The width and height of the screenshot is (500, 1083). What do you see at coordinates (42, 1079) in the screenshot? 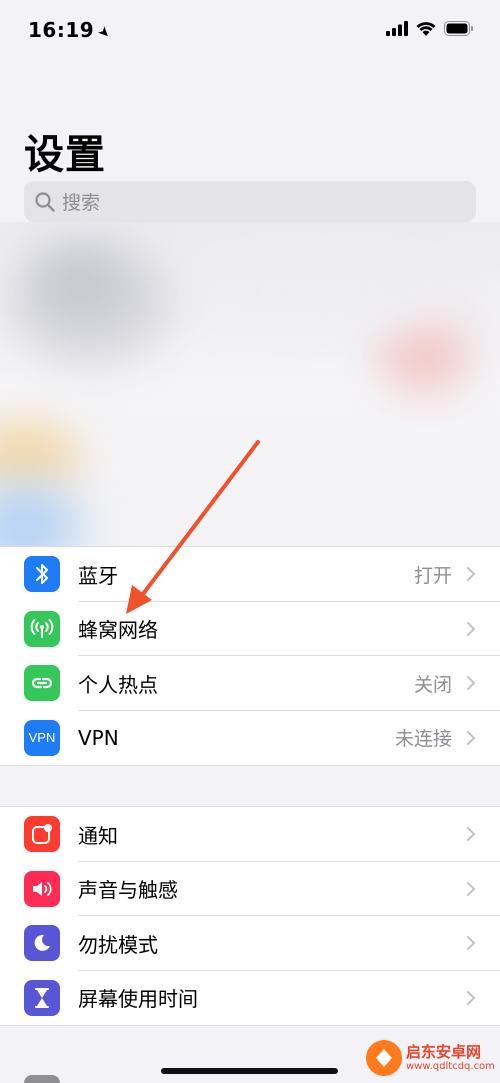
I see `partial-settings-icon` at bounding box center [42, 1079].